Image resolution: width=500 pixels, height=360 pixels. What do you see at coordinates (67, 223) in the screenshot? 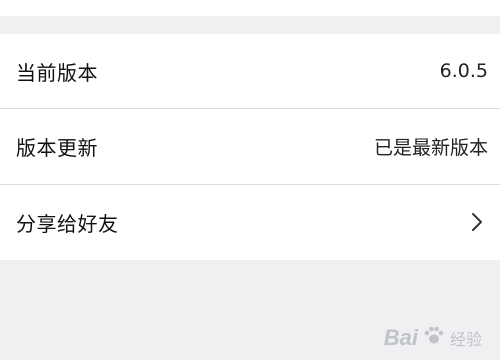
I see `share-to-friends-label: 分享给好友` at bounding box center [67, 223].